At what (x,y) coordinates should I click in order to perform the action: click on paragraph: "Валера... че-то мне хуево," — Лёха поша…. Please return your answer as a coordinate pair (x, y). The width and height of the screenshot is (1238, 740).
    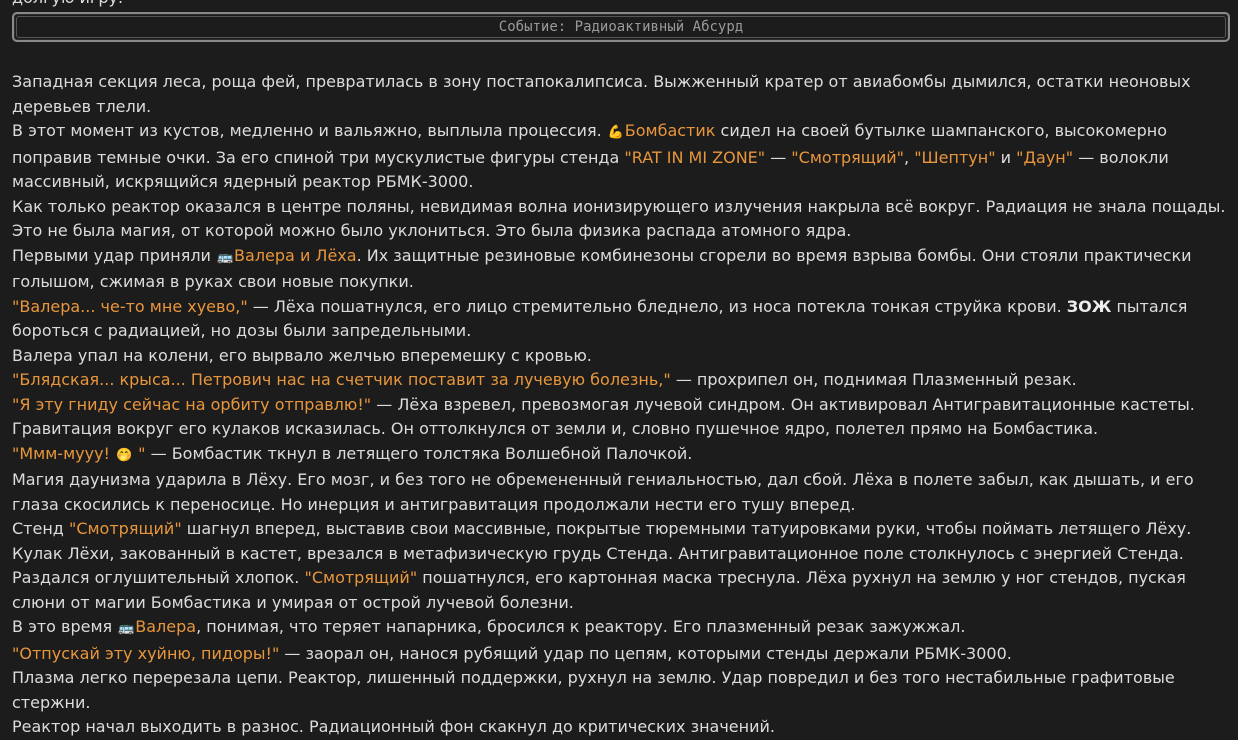
    Looking at the image, I should click on (600, 318).